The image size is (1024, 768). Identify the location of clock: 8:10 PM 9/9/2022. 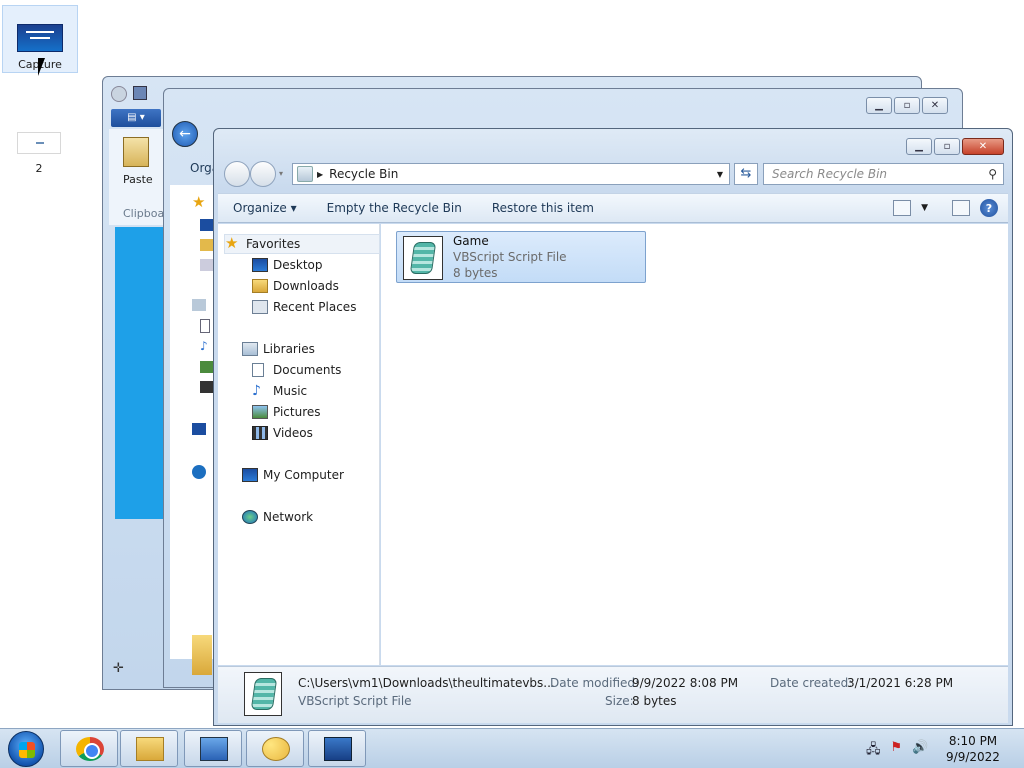
(973, 749).